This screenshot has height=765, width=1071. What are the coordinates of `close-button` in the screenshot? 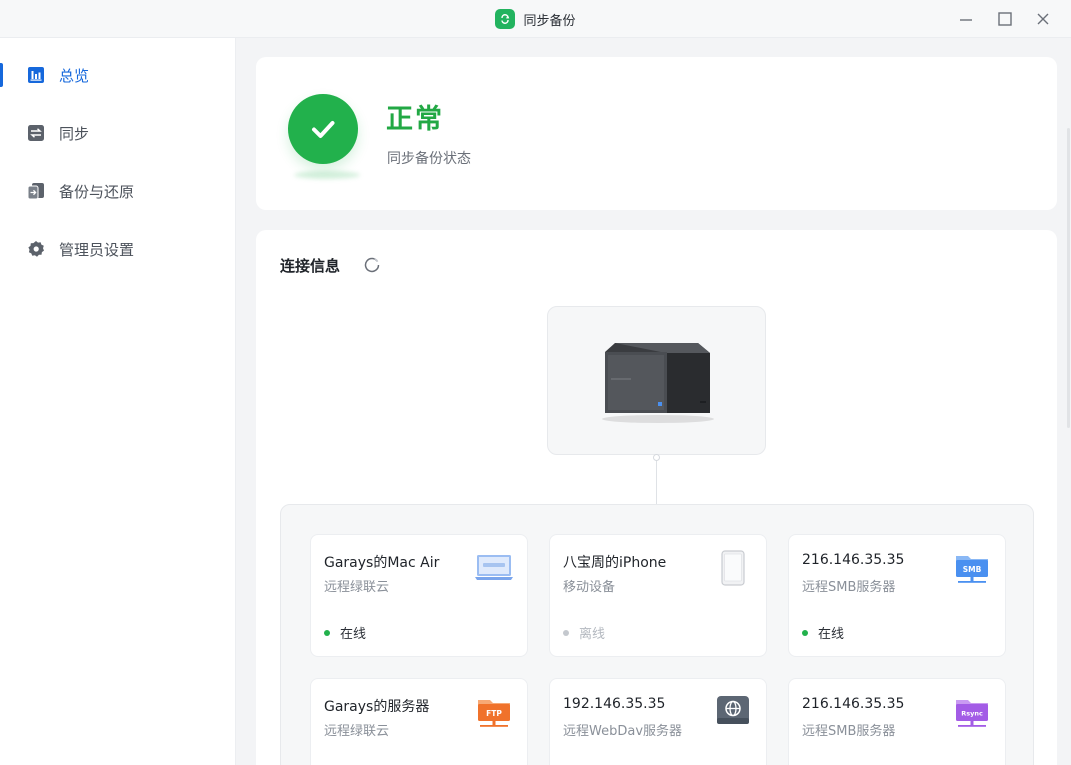 It's located at (1043, 19).